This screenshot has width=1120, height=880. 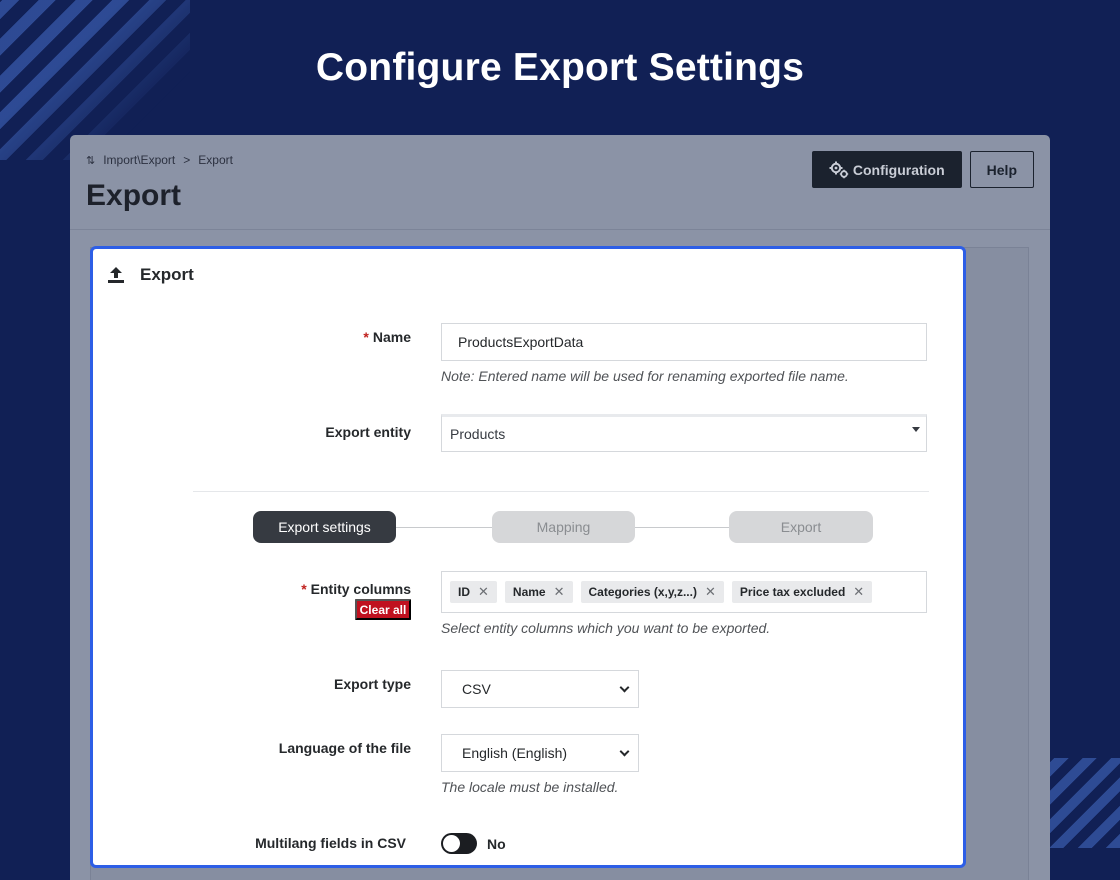 I want to click on export-type-select: CSV, so click(x=540, y=689).